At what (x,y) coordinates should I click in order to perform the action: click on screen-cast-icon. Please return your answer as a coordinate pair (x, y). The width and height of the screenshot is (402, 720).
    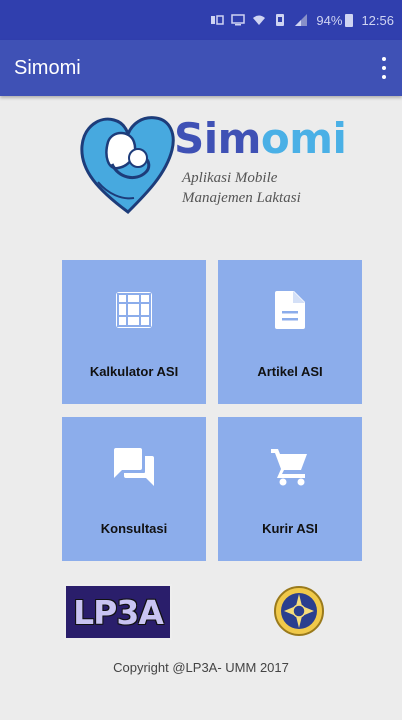
    Looking at the image, I should click on (238, 20).